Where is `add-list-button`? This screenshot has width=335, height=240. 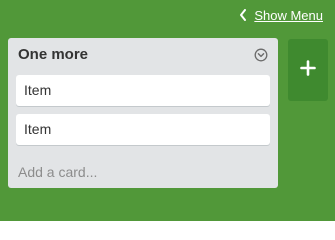
add-list-button is located at coordinates (308, 70).